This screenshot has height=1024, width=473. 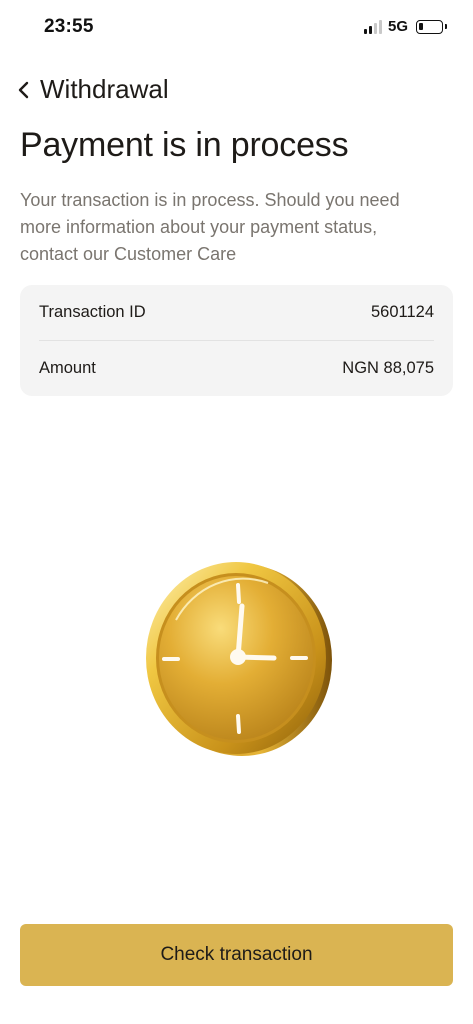 What do you see at coordinates (397, 26) in the screenshot?
I see `network-label: 5G` at bounding box center [397, 26].